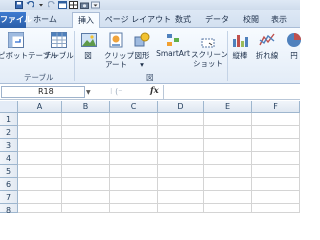  Describe the element at coordinates (294, 45) in the screenshot. I see `pie-chart-button: 円` at that location.